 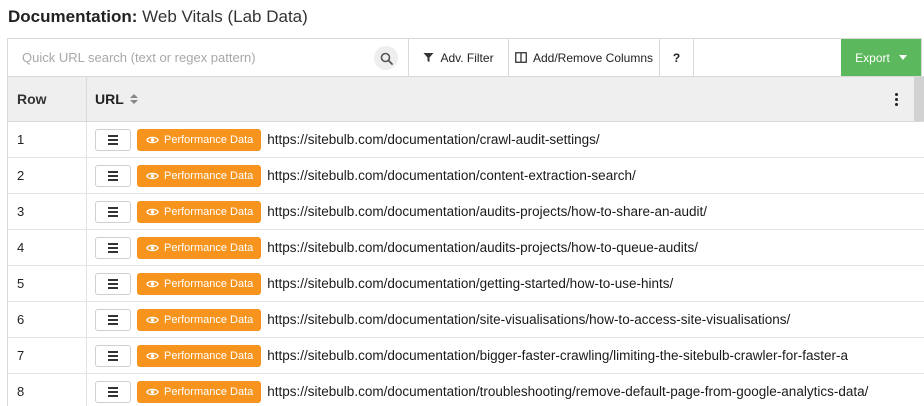 What do you see at coordinates (73, 16) in the screenshot?
I see `page-title-section: Documentation:` at bounding box center [73, 16].